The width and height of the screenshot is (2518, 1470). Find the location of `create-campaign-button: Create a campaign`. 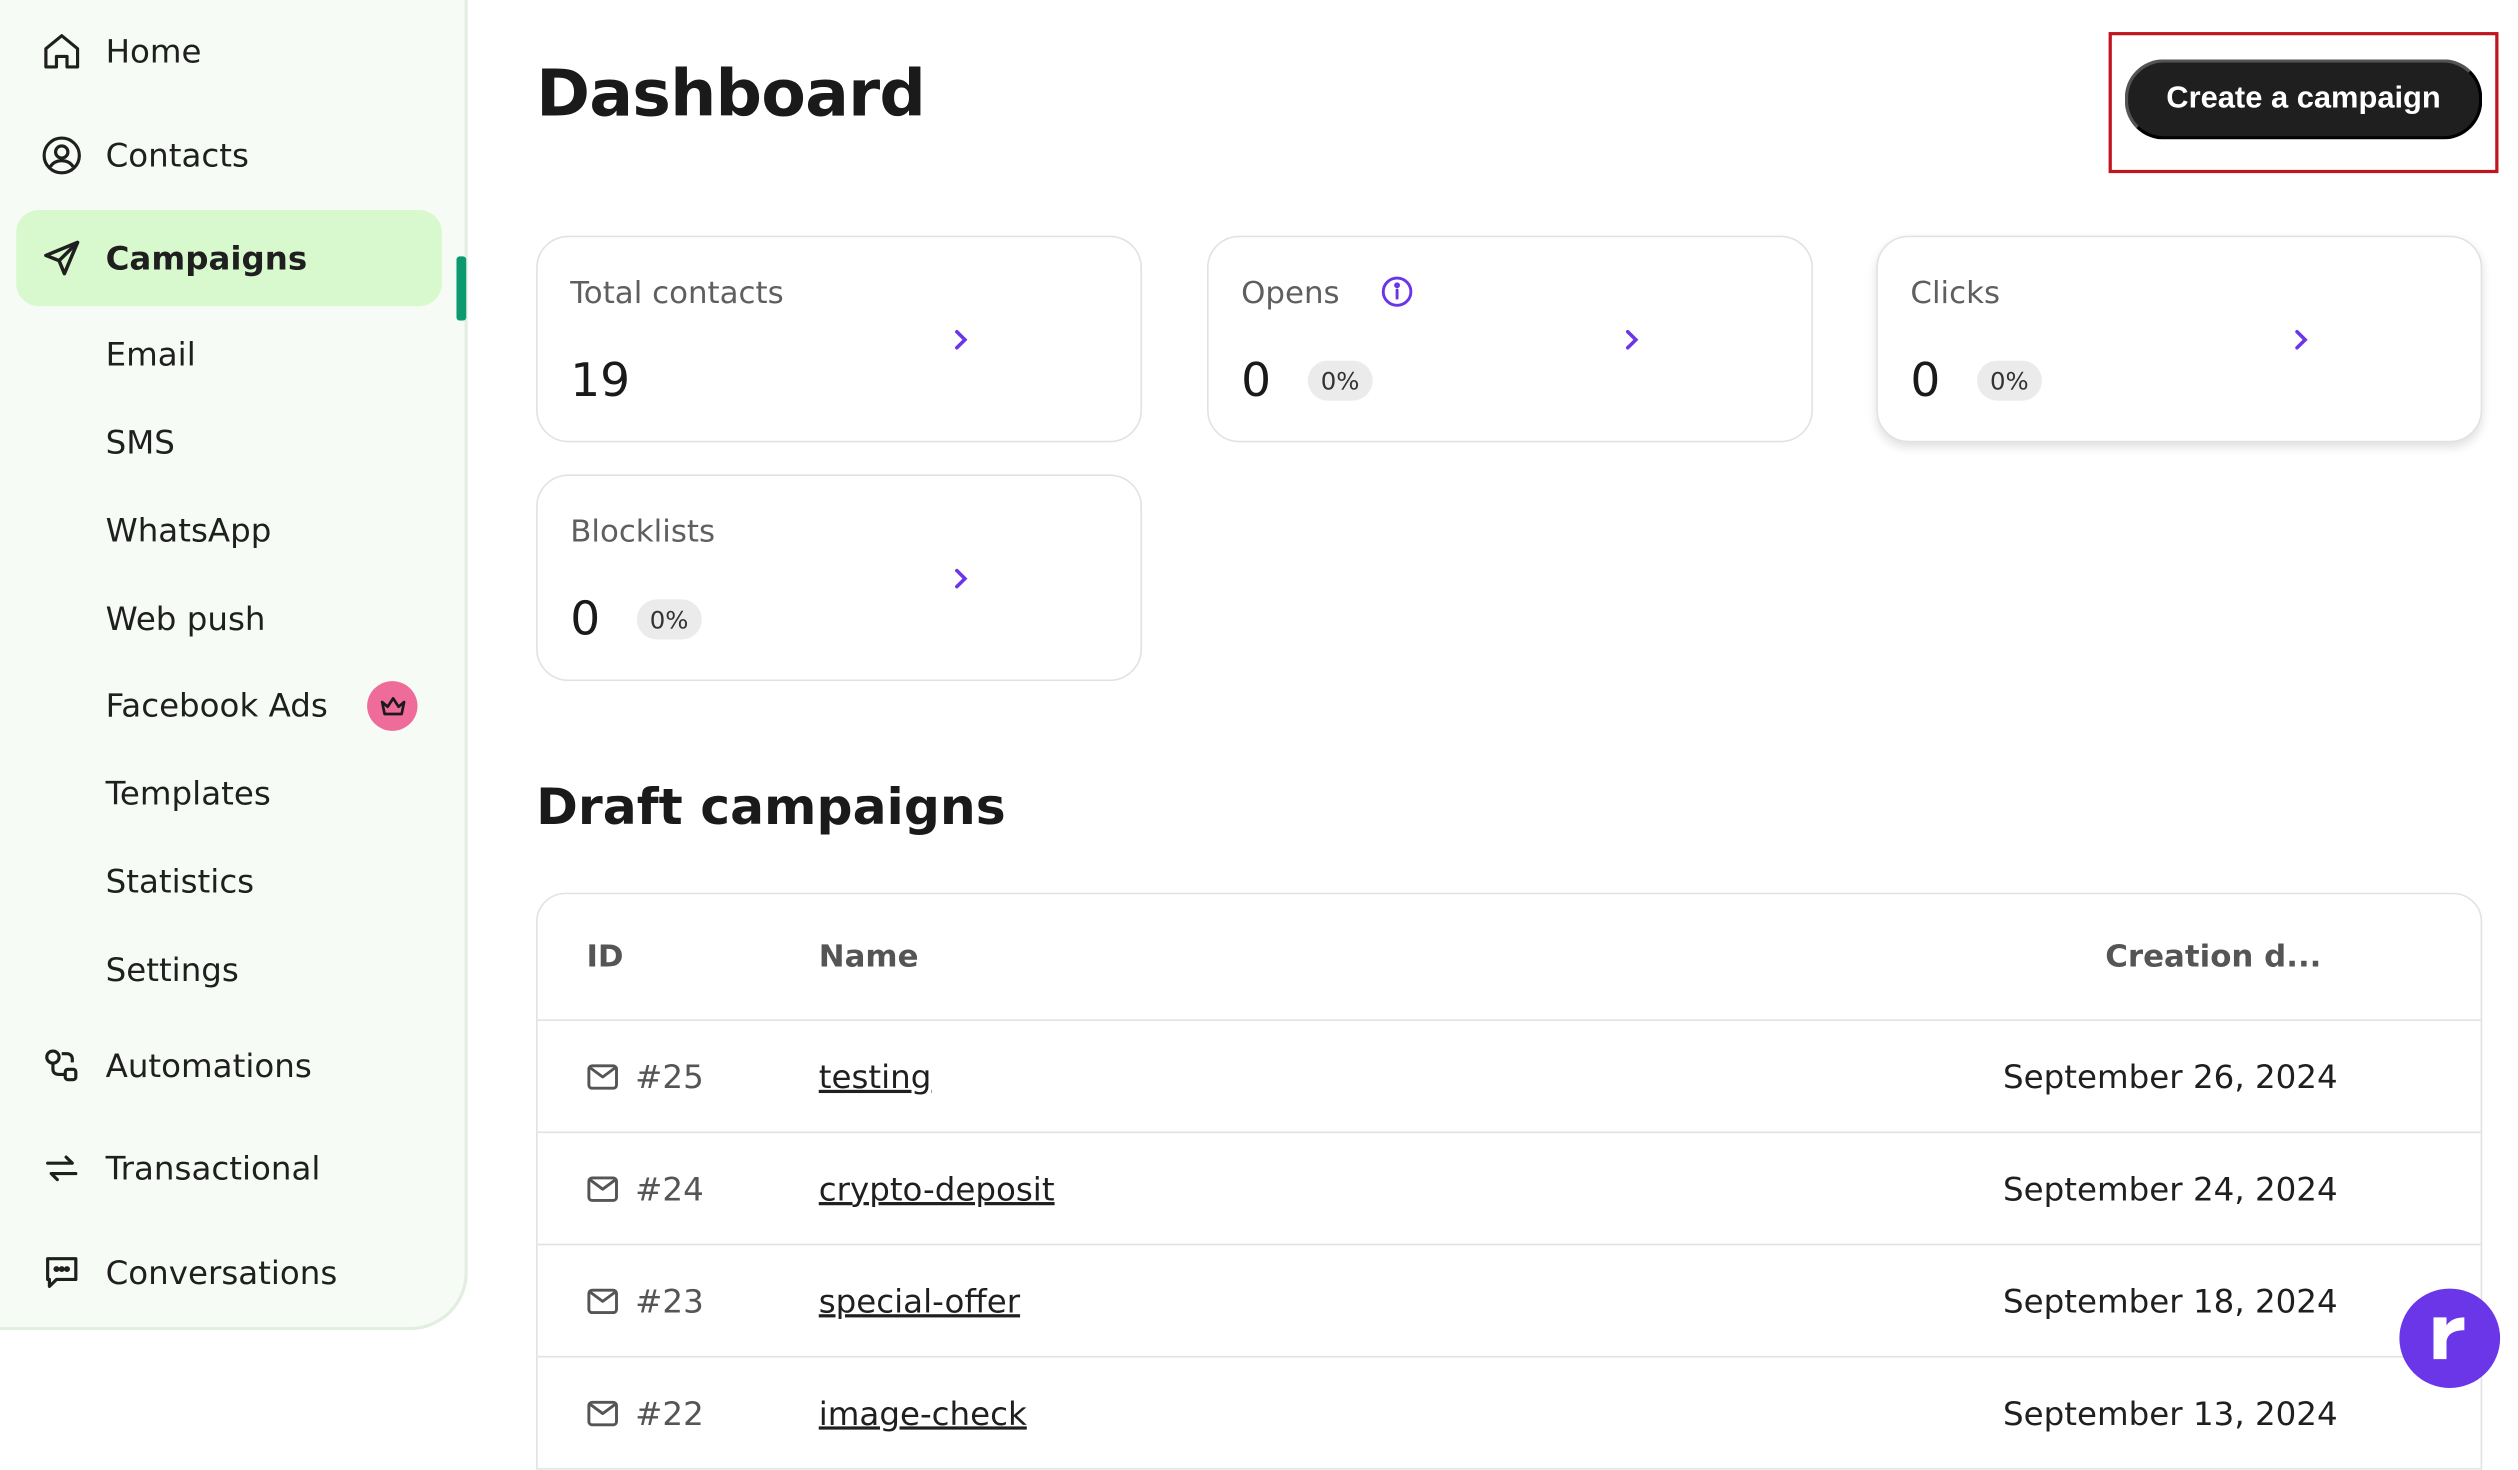

create-campaign-button: Create a campaign is located at coordinates (2303, 99).